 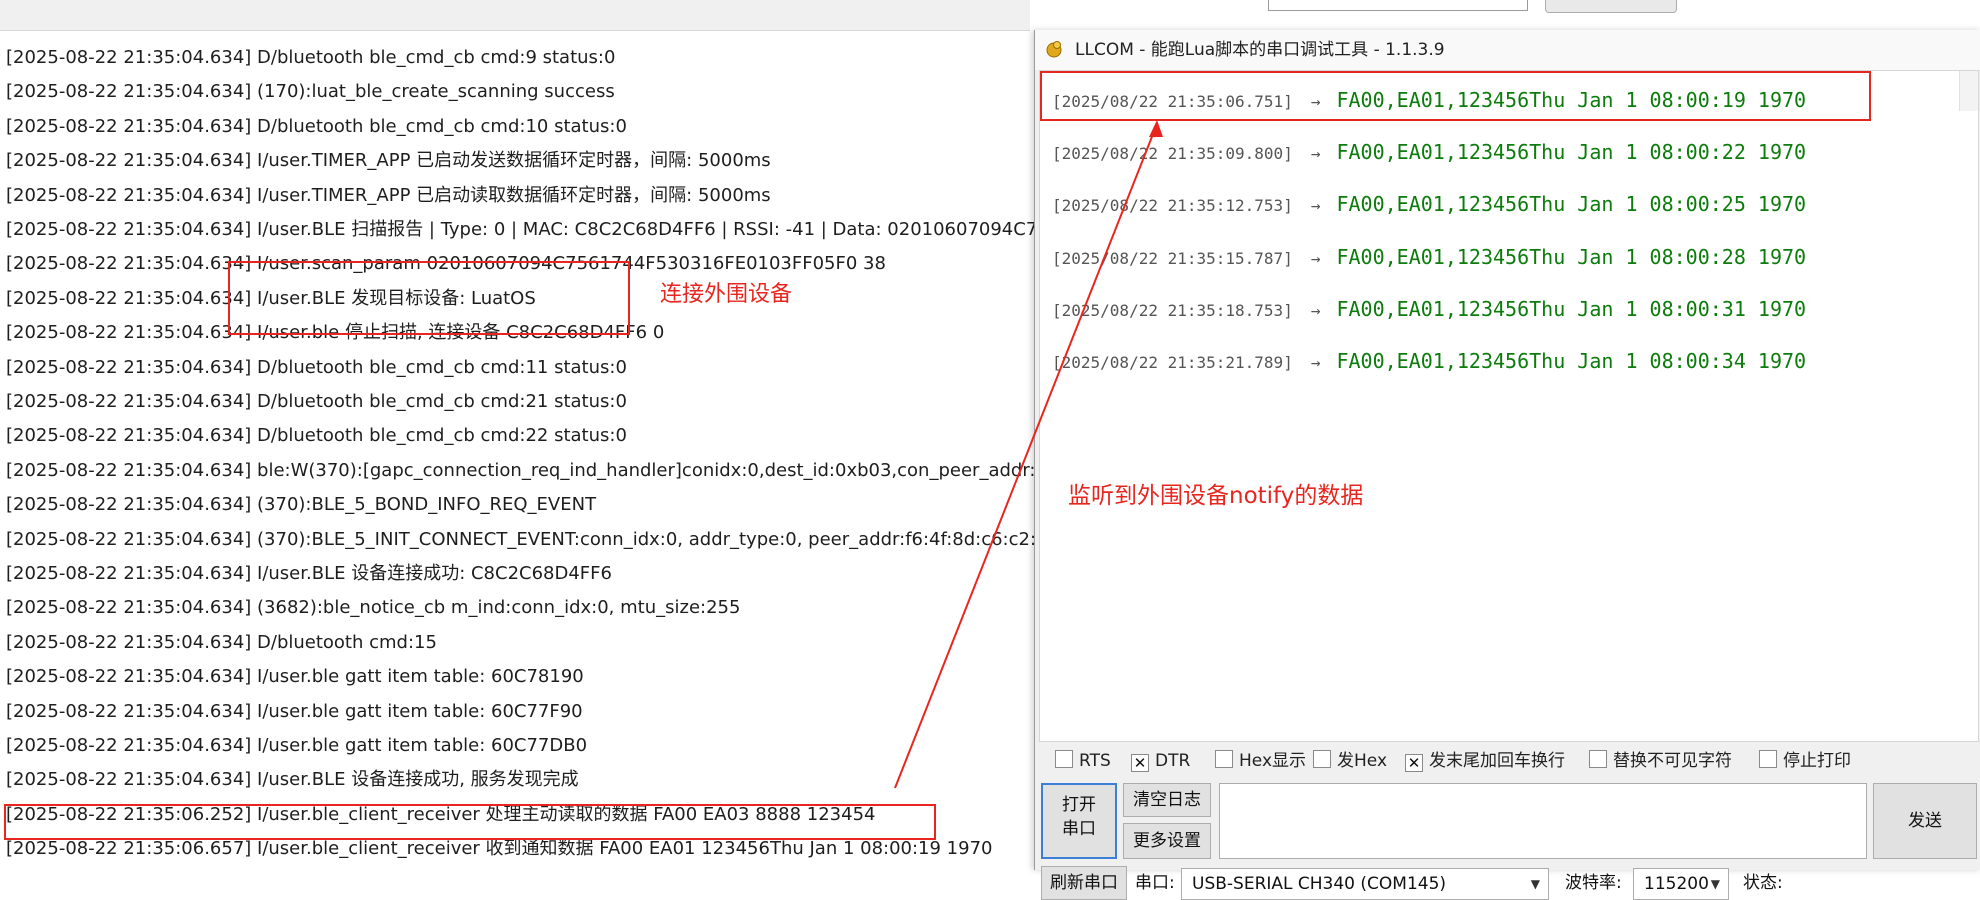 I want to click on option-checkbox: 停止打印, so click(x=1805, y=761).